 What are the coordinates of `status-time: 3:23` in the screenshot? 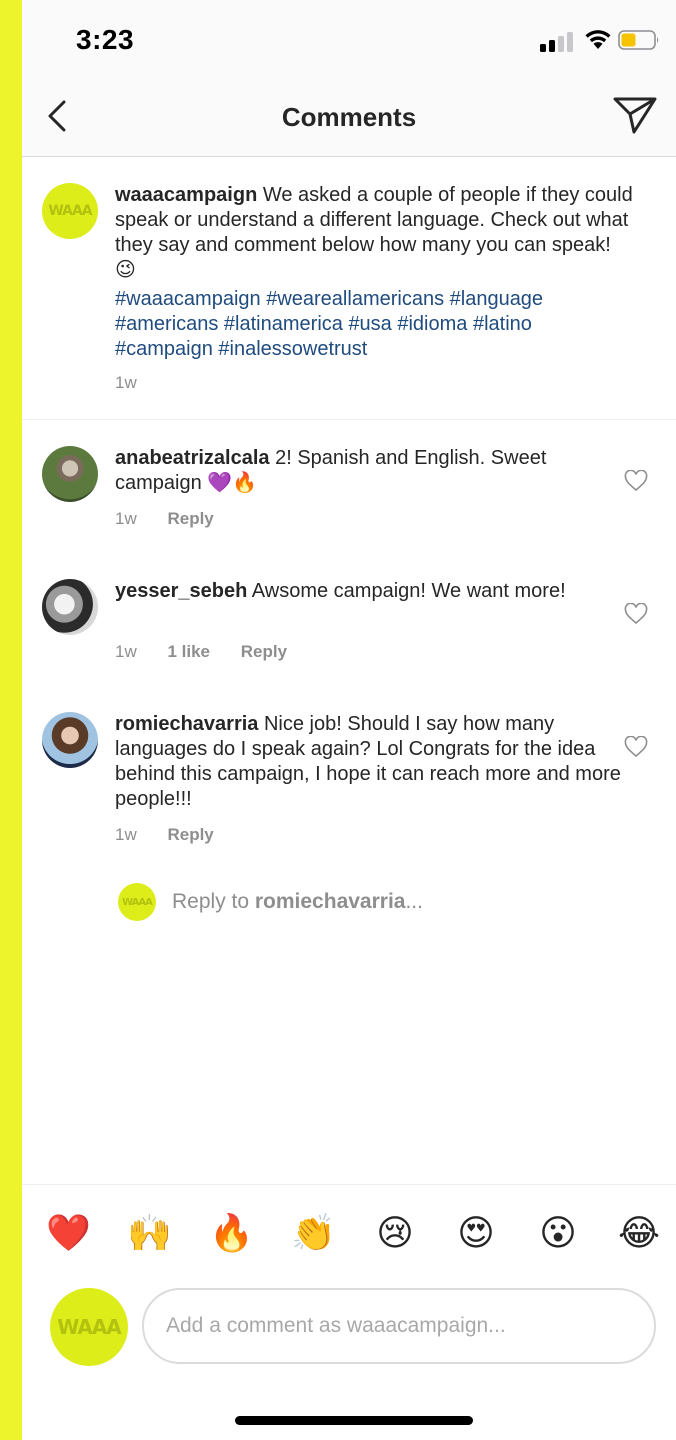 It's located at (105, 39).